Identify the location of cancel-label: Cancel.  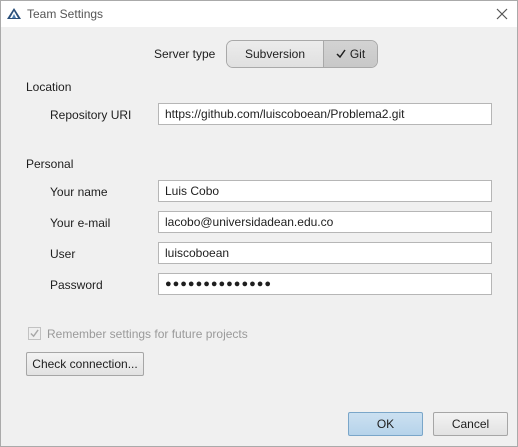
(470, 424).